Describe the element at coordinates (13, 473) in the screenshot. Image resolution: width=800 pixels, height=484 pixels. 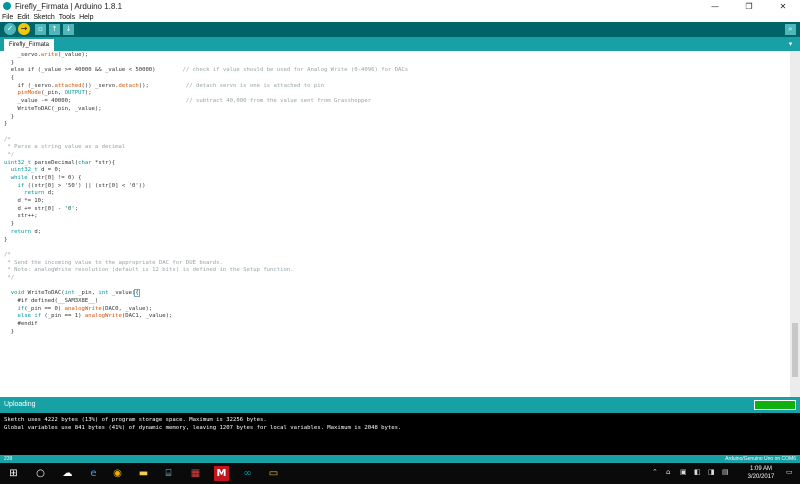
I see `start-icon: ⊞` at that location.